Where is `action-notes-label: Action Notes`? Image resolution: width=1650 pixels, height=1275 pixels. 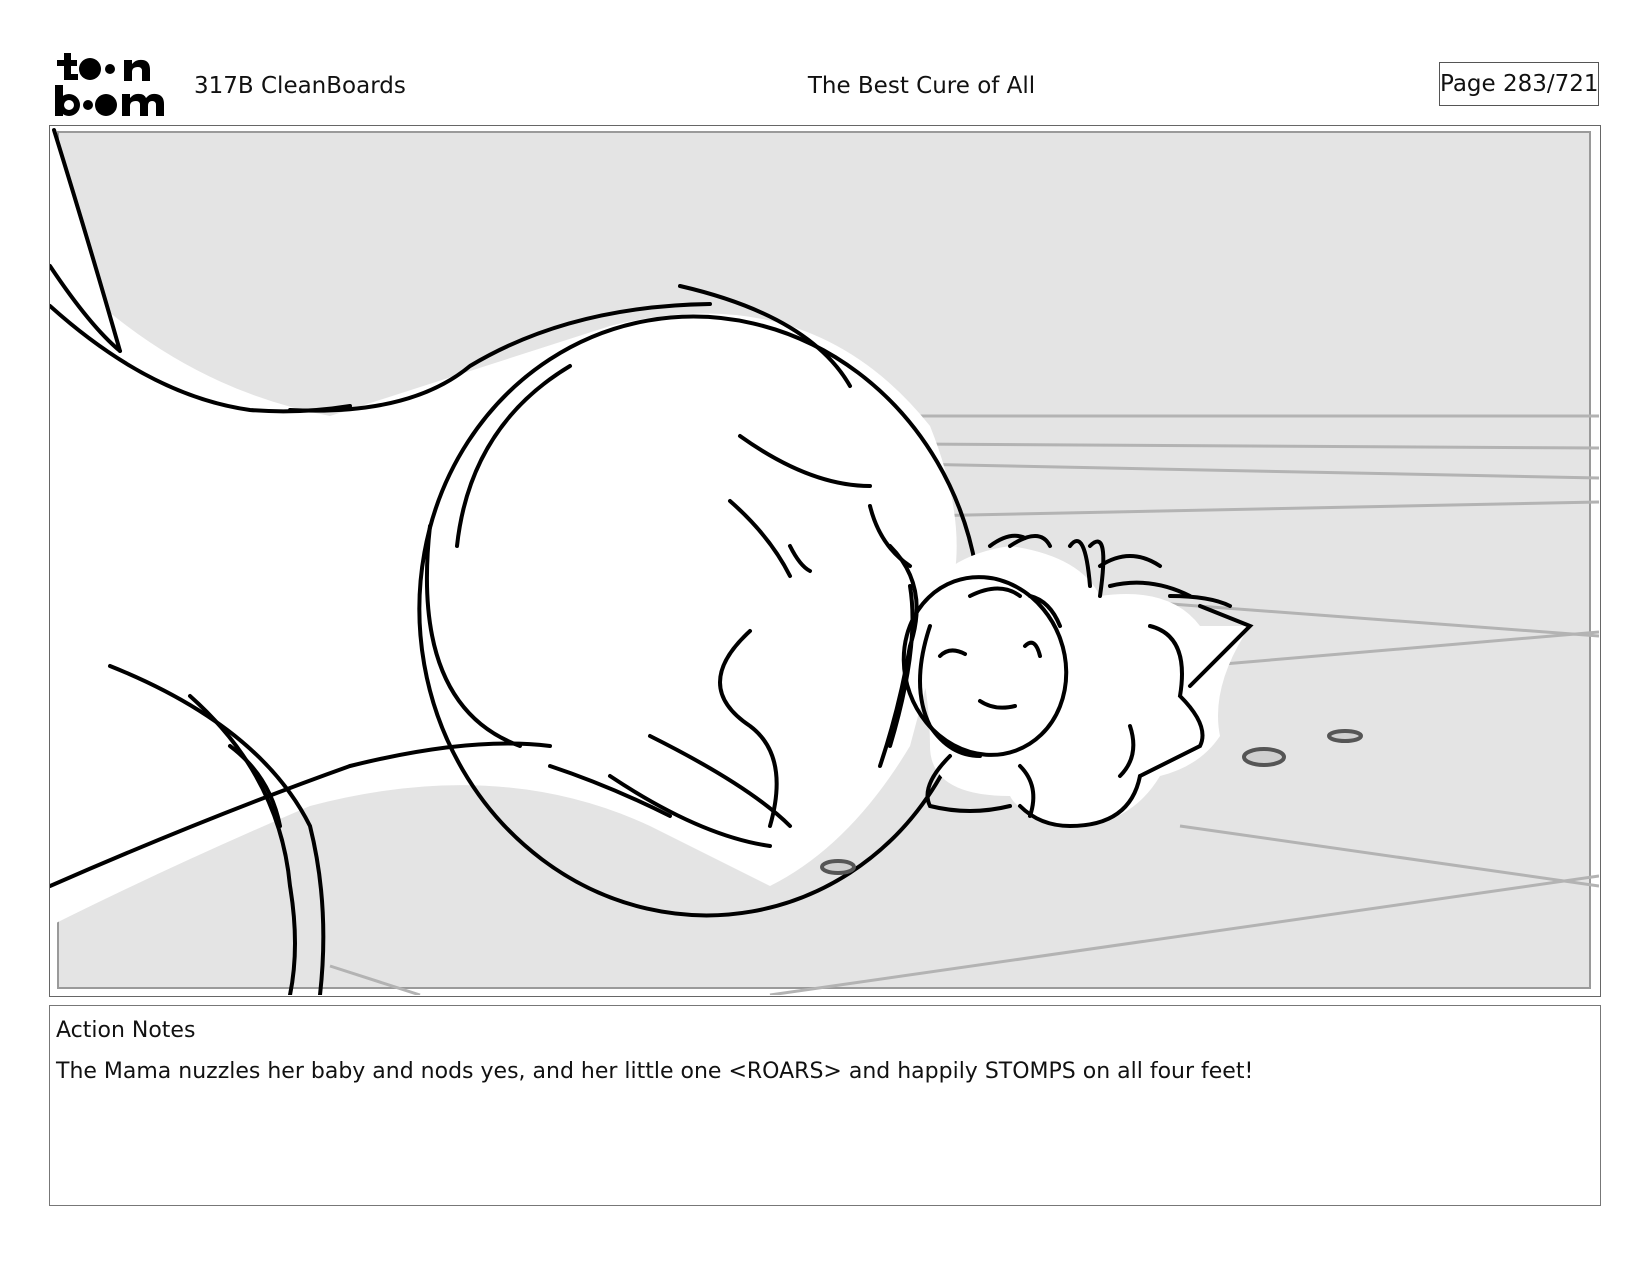 action-notes-label: Action Notes is located at coordinates (126, 1030).